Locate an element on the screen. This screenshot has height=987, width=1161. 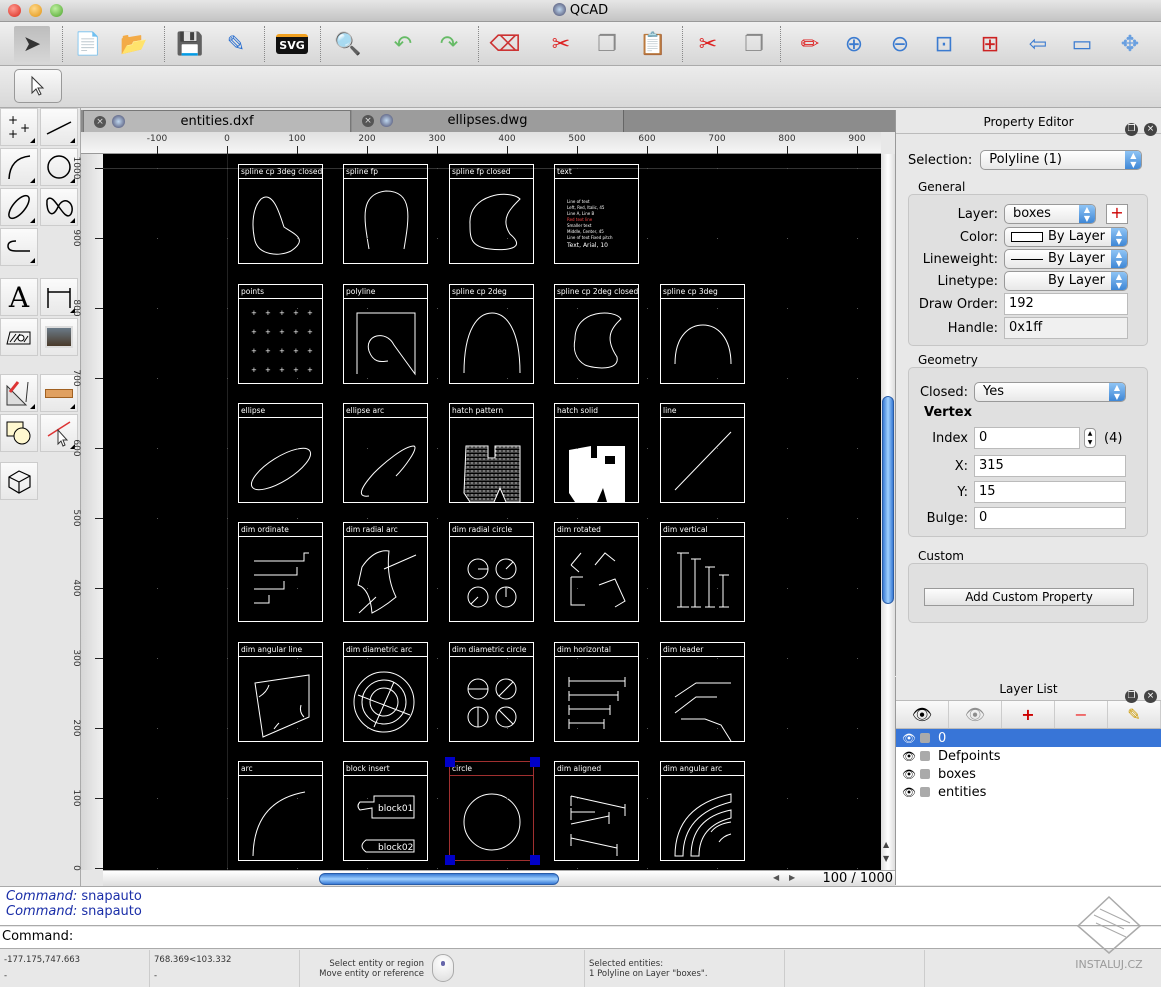
snap-tool is located at coordinates (19, 393).